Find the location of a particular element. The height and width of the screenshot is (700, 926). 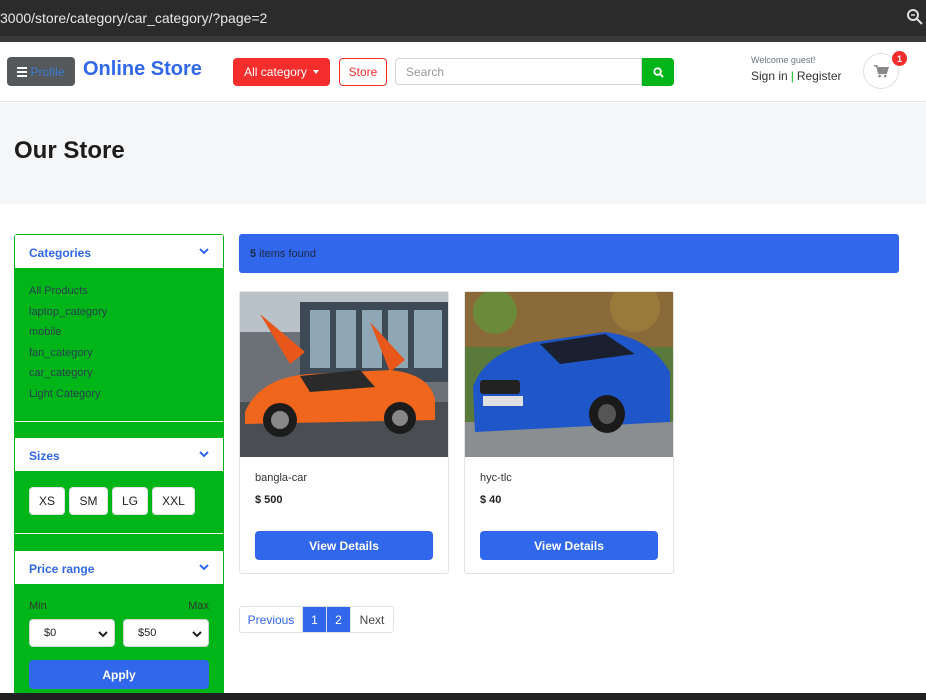

min-price-select: $0 is located at coordinates (72, 633).